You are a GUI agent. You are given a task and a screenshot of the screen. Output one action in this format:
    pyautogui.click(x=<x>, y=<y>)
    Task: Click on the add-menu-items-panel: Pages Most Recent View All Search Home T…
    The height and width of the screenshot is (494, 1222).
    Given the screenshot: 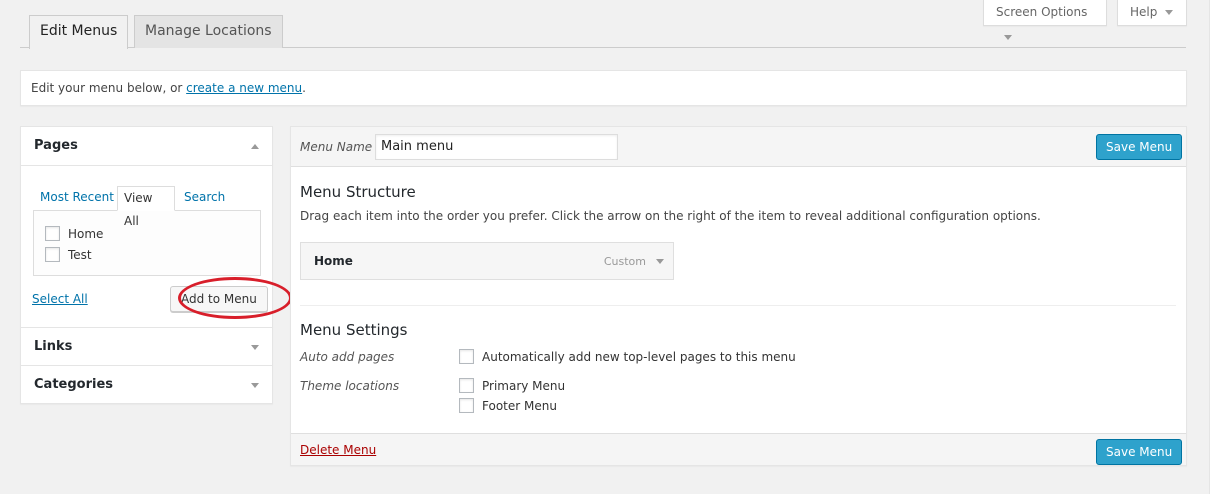 What is the action you would take?
    pyautogui.click(x=156, y=265)
    